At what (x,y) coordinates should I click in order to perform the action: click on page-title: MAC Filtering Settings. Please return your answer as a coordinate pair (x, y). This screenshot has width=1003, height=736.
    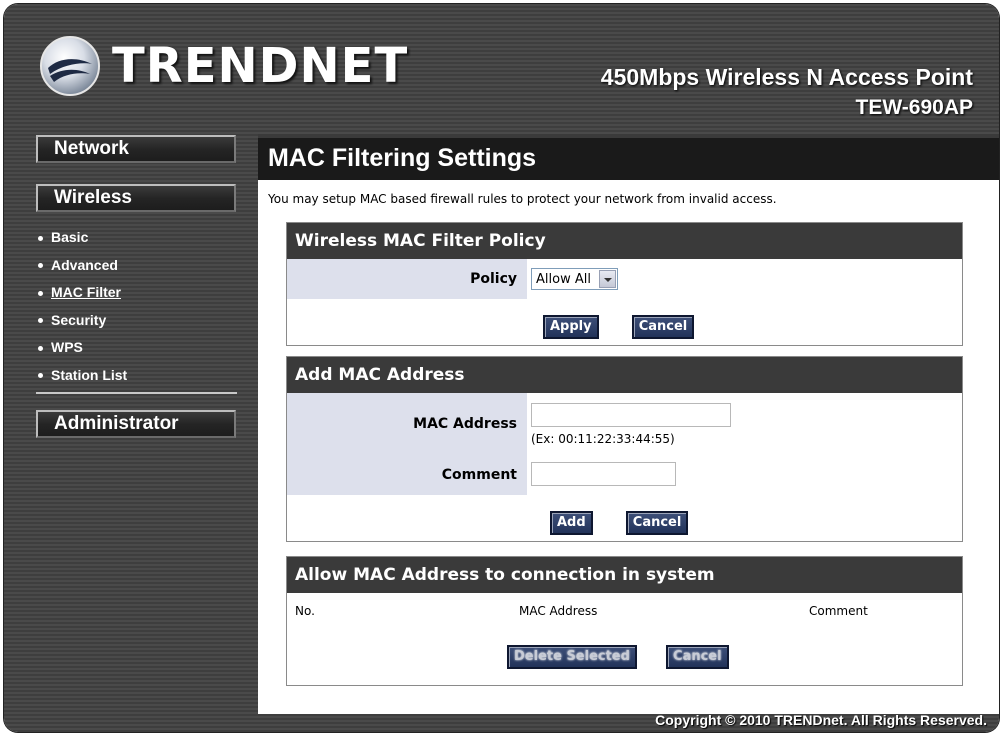
    Looking at the image, I should click on (628, 159).